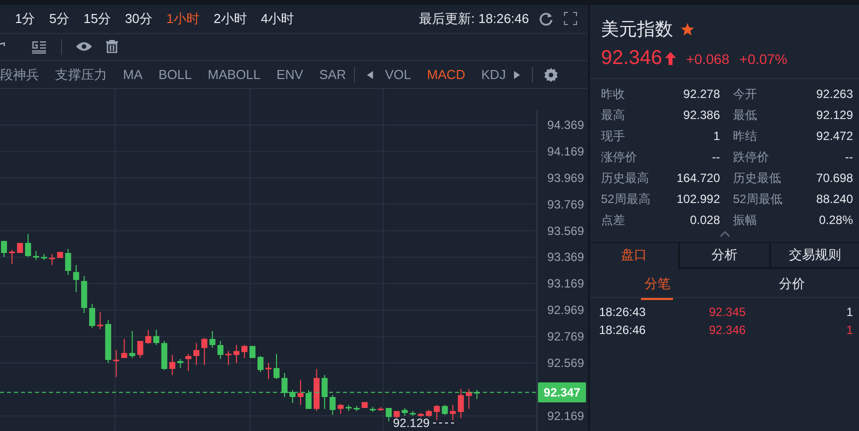 This screenshot has height=431, width=859. What do you see at coordinates (97, 19) in the screenshot?
I see `interval-tab: 15分` at bounding box center [97, 19].